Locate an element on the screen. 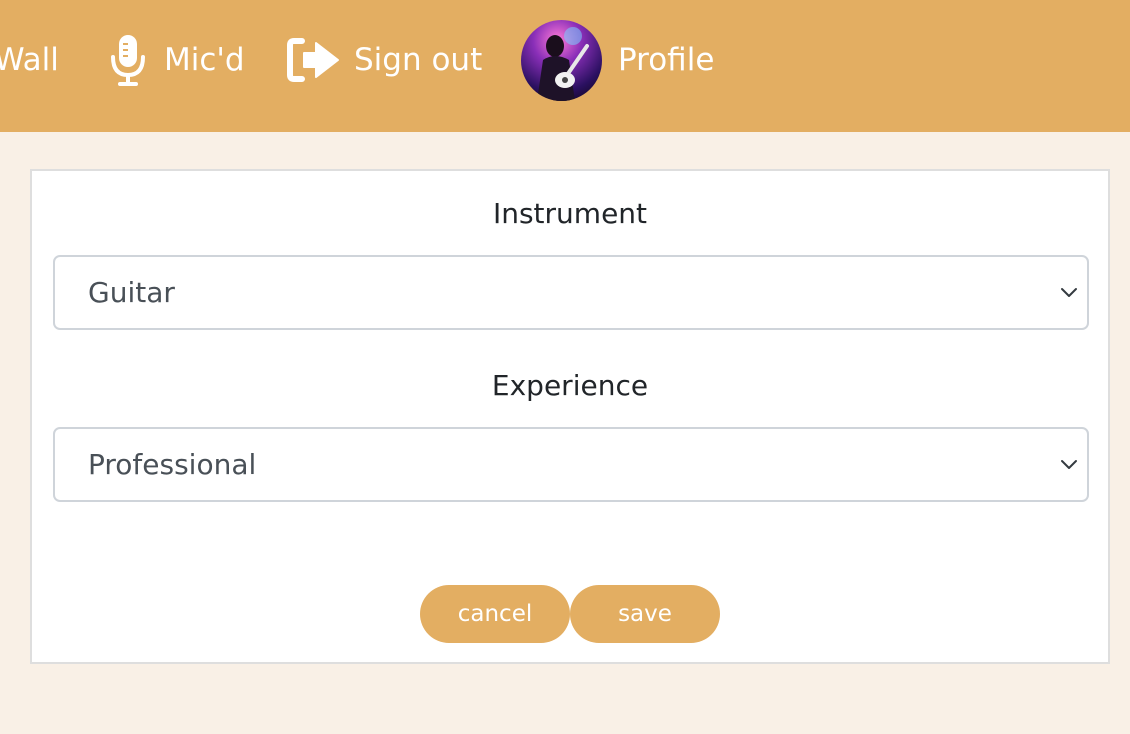 This screenshot has width=1130, height=734. nav-signout-link: Sign out is located at coordinates (384, 60).